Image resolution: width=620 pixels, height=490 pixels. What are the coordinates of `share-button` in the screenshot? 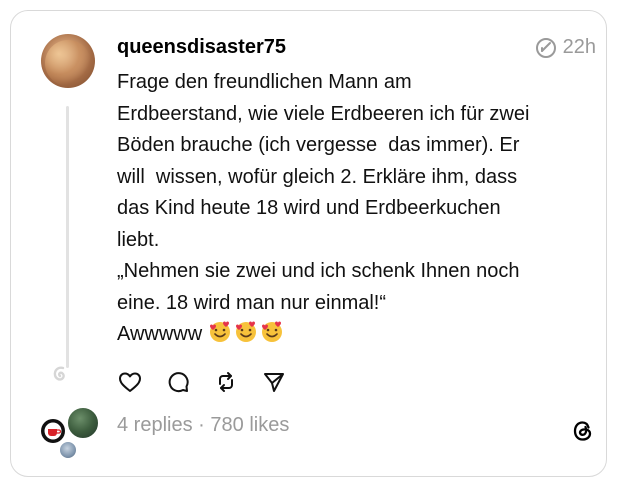 It's located at (274, 382).